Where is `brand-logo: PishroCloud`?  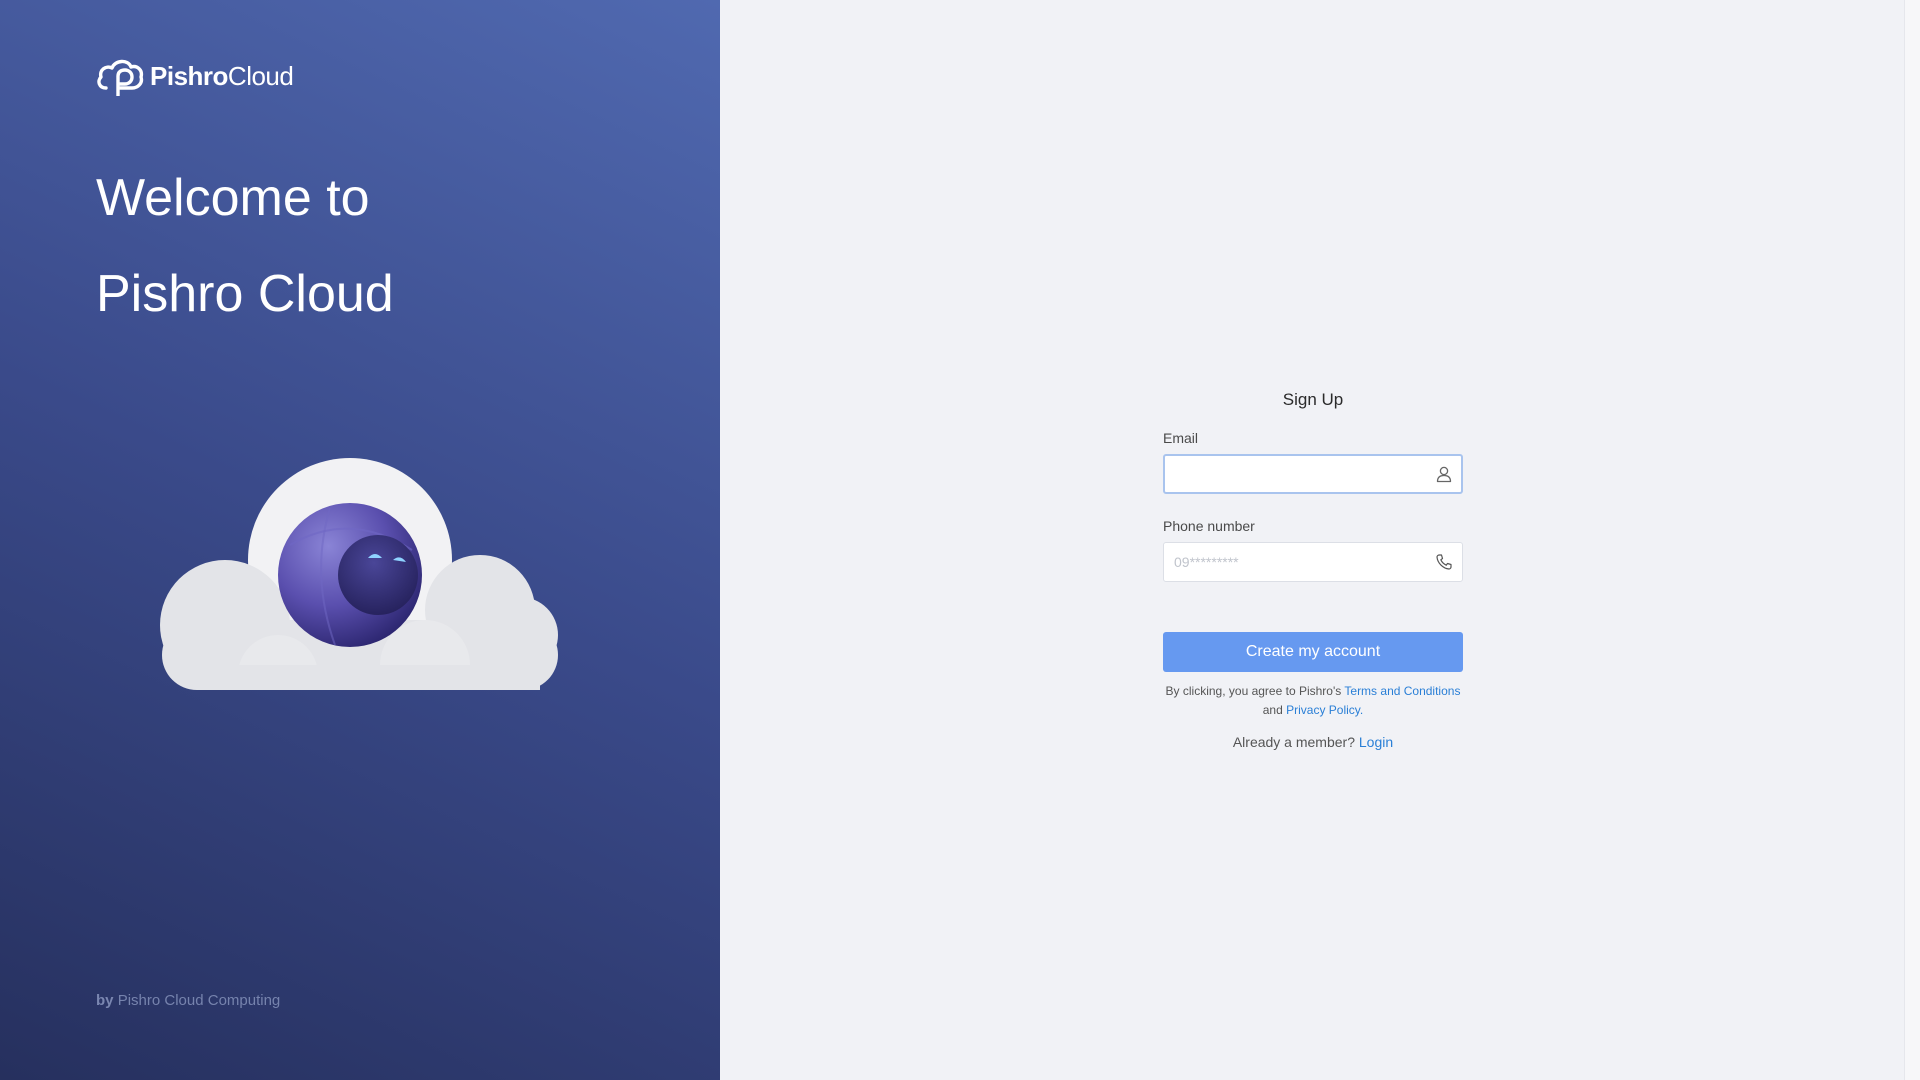 brand-logo: PishroCloud is located at coordinates (195, 76).